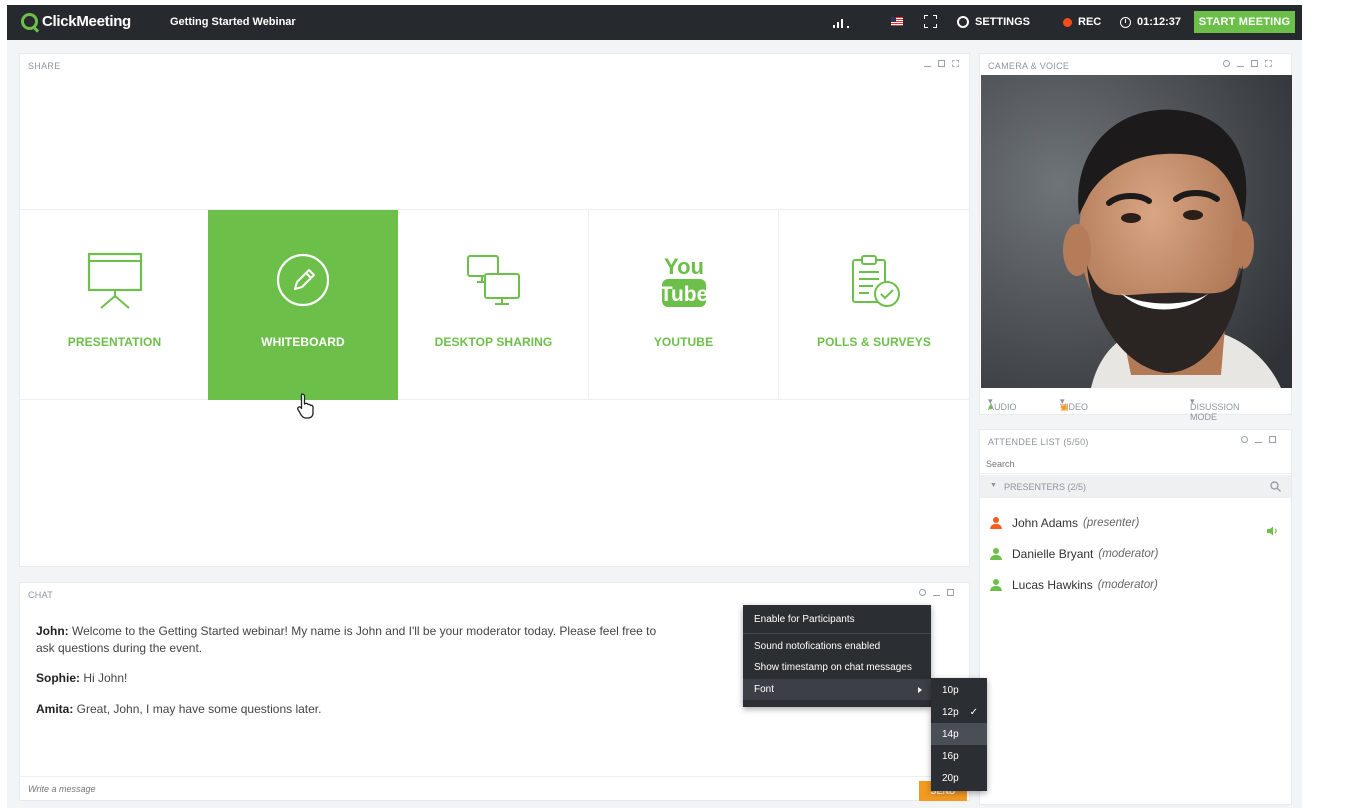 This screenshot has height=808, width=1356. I want to click on checkmark-icon: ✓, so click(973, 712).